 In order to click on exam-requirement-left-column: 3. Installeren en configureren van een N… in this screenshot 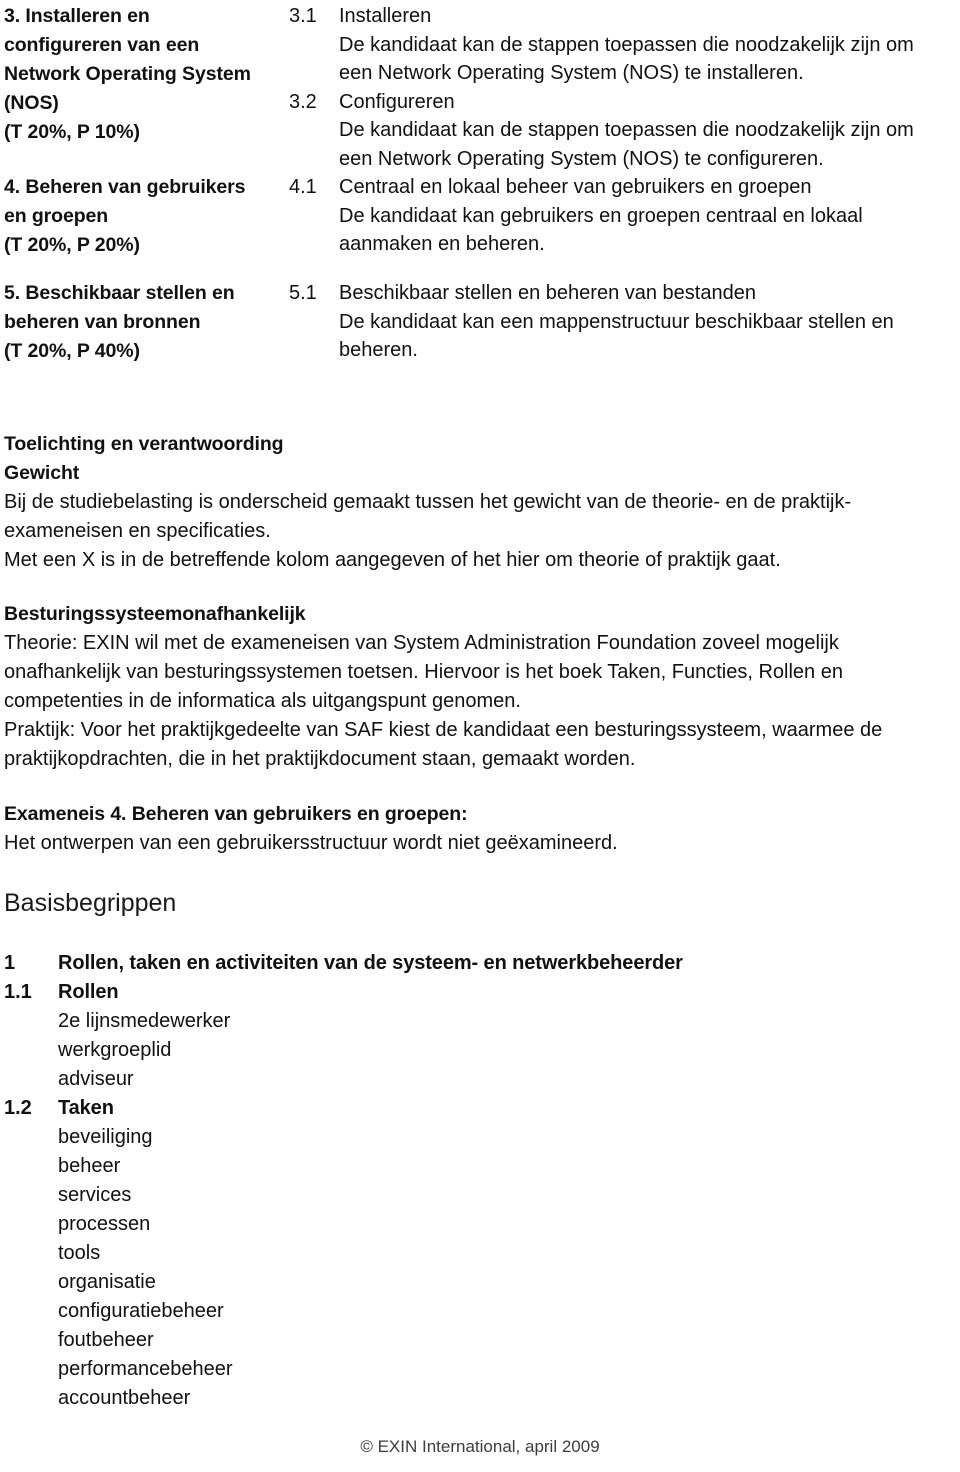, I will do `click(146, 74)`.